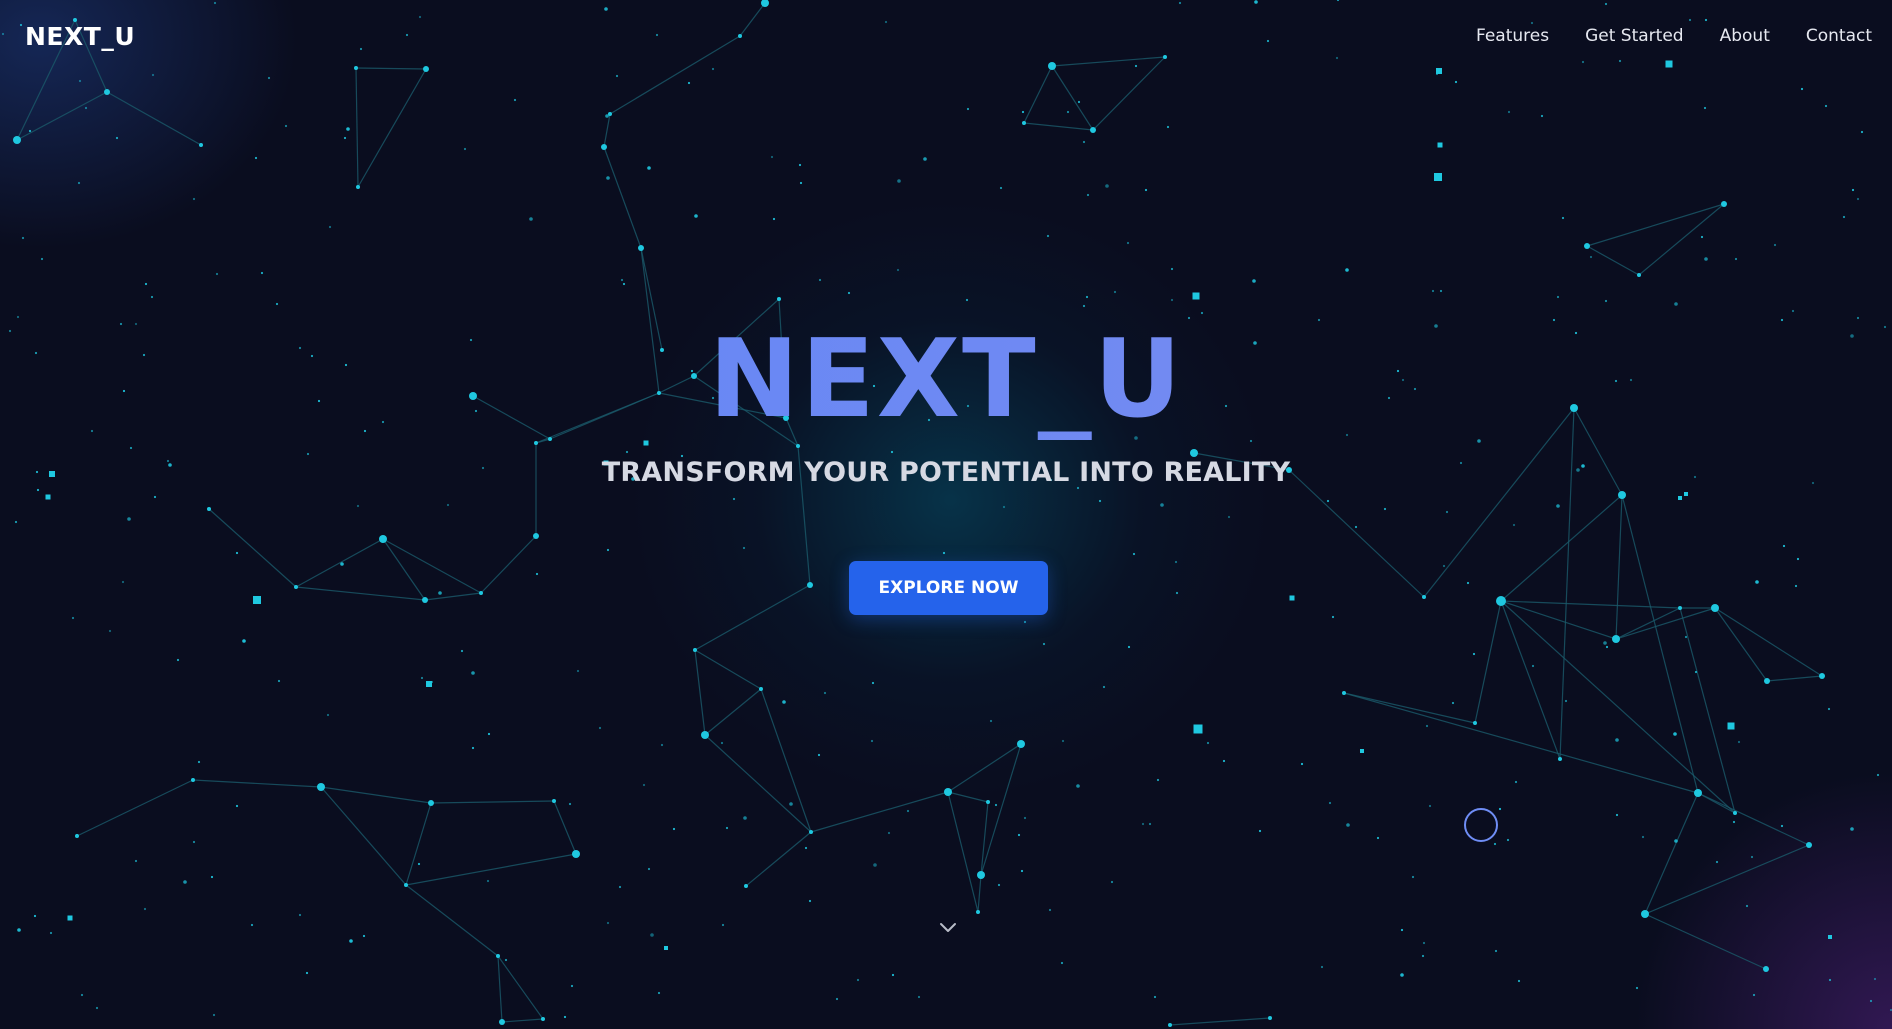 This screenshot has width=1892, height=1029. I want to click on nav-link-features: Features, so click(1512, 36).